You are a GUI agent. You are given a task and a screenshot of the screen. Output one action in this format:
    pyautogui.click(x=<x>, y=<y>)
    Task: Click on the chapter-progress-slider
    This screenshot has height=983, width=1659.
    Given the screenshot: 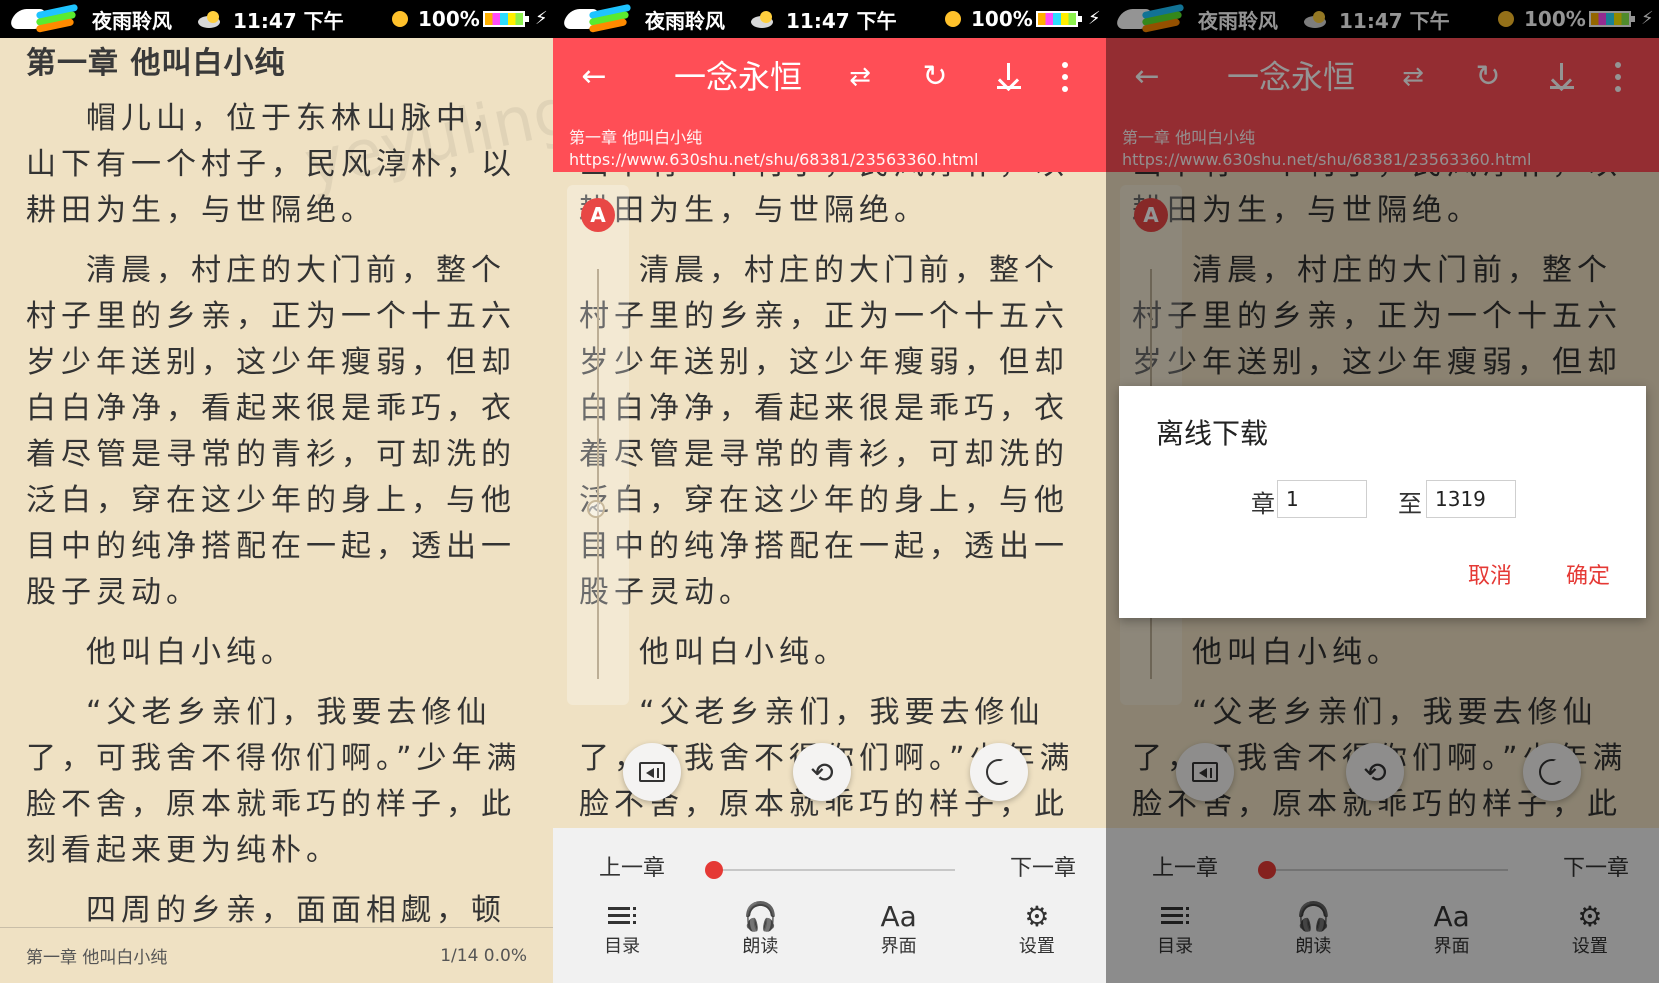 What is the action you would take?
    pyautogui.click(x=830, y=870)
    